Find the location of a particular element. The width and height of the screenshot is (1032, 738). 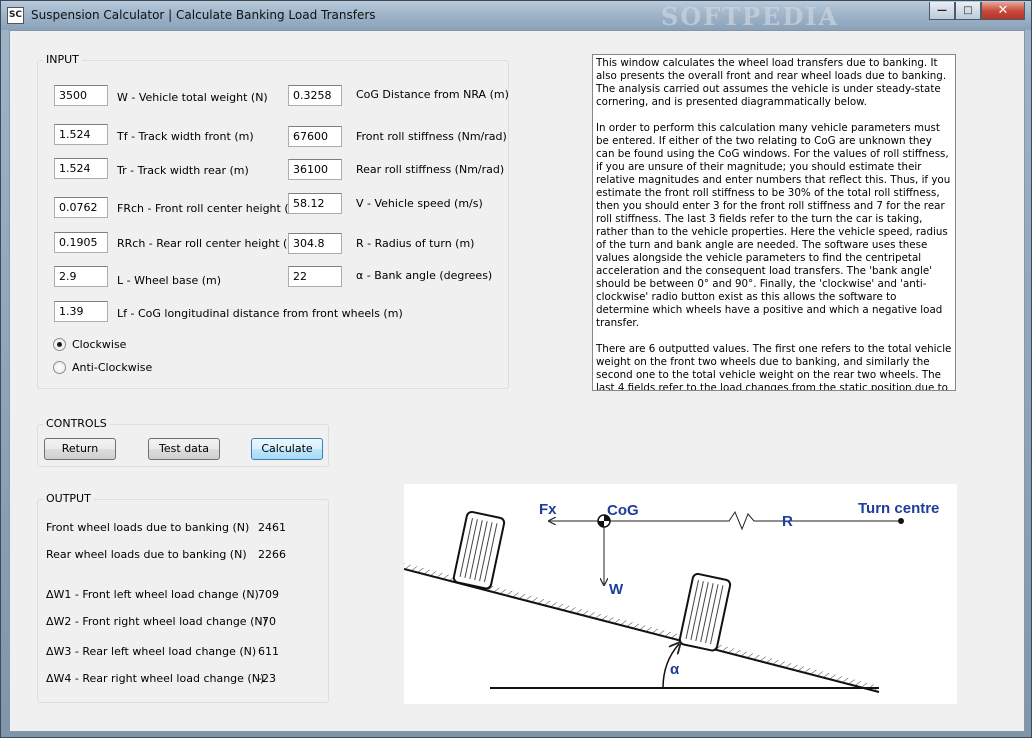

input-group-title: INPUT is located at coordinates (62, 59).